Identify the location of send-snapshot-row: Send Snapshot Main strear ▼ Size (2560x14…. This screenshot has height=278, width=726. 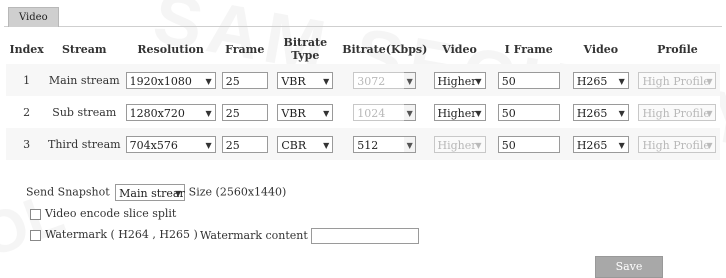
(156, 192).